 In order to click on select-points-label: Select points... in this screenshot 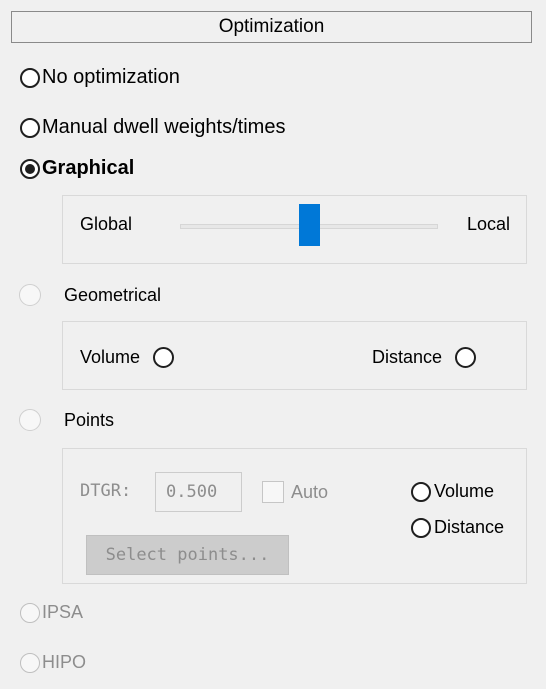, I will do `click(187, 555)`.